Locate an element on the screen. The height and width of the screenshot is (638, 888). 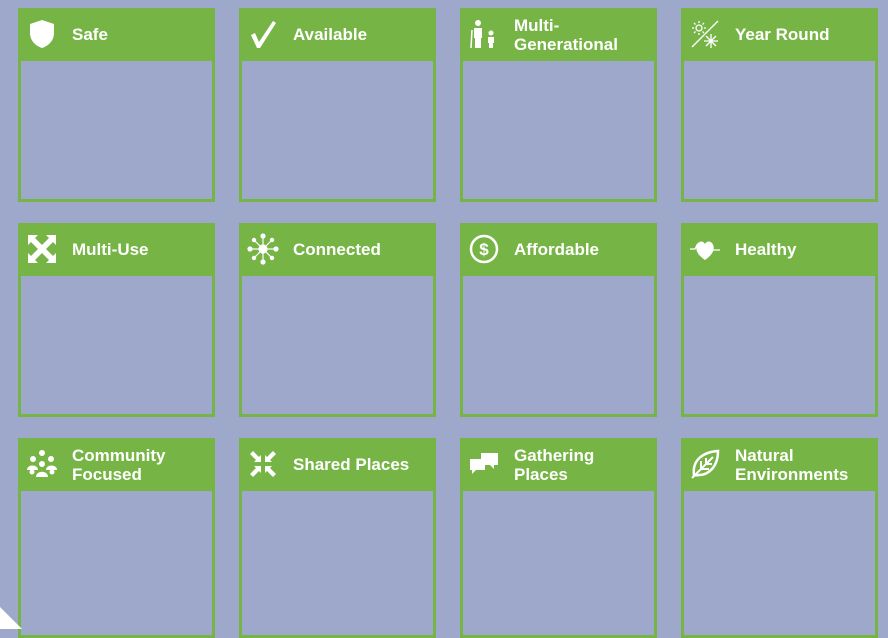
card-header: $ Affordable is located at coordinates (558, 249).